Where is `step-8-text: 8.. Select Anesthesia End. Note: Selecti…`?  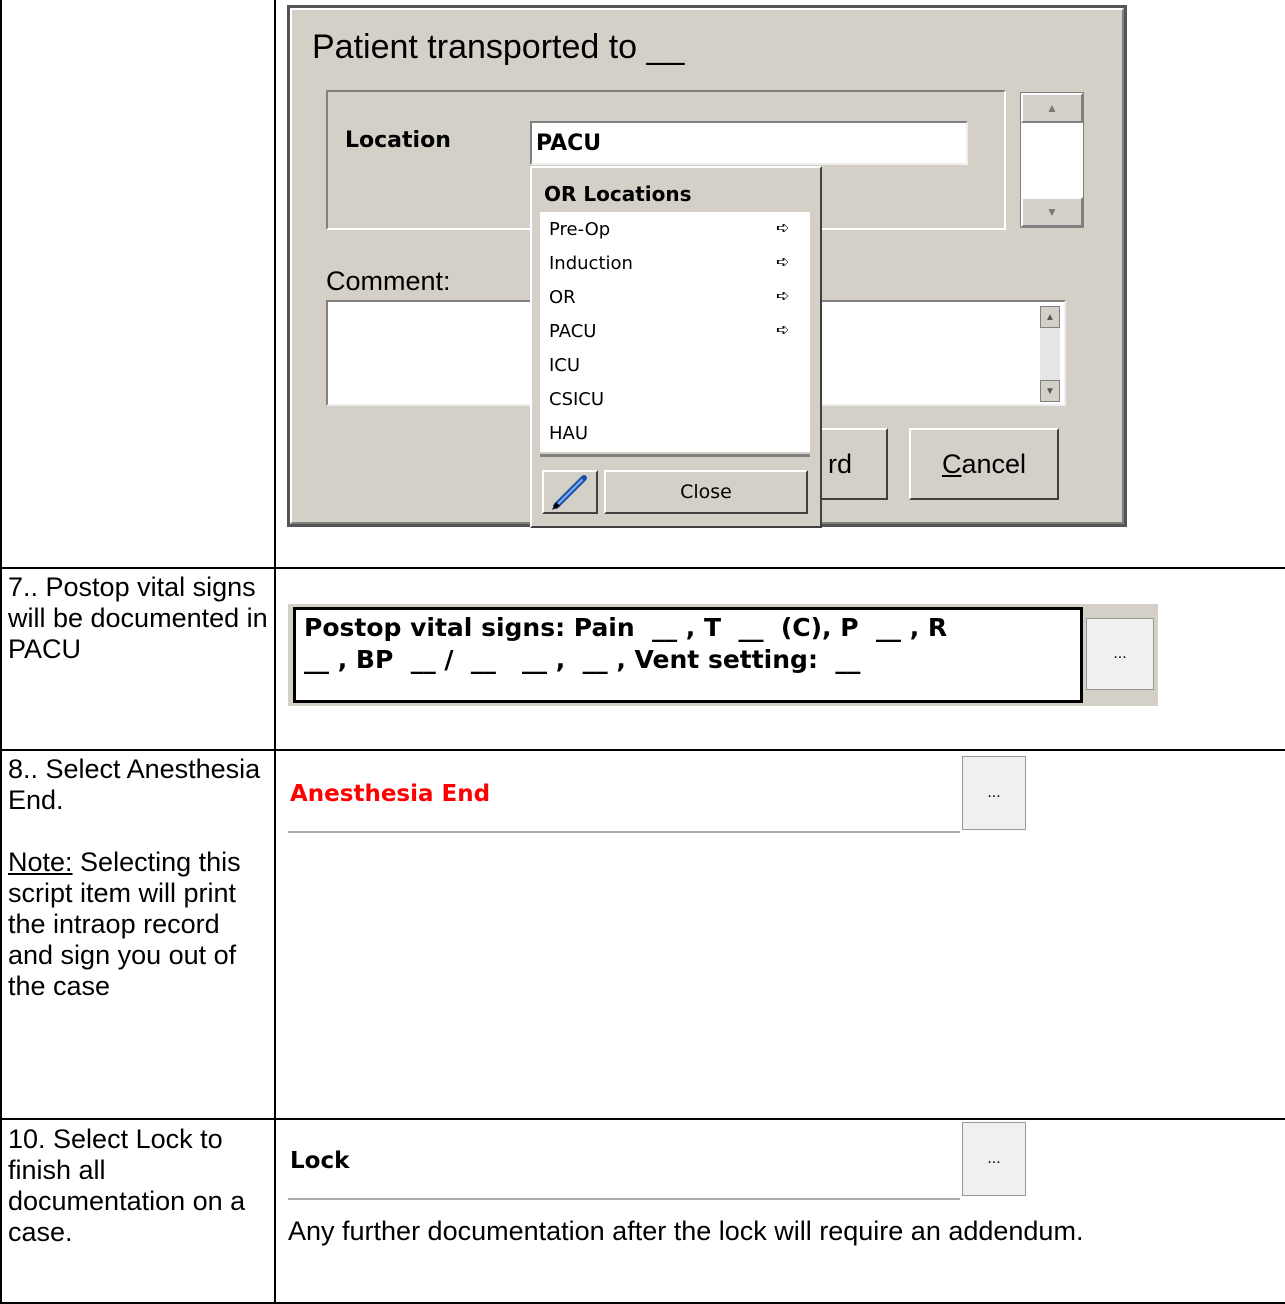
step-8-text: 8.. Select Anesthesia End. Note: Selecti… is located at coordinates (134, 877).